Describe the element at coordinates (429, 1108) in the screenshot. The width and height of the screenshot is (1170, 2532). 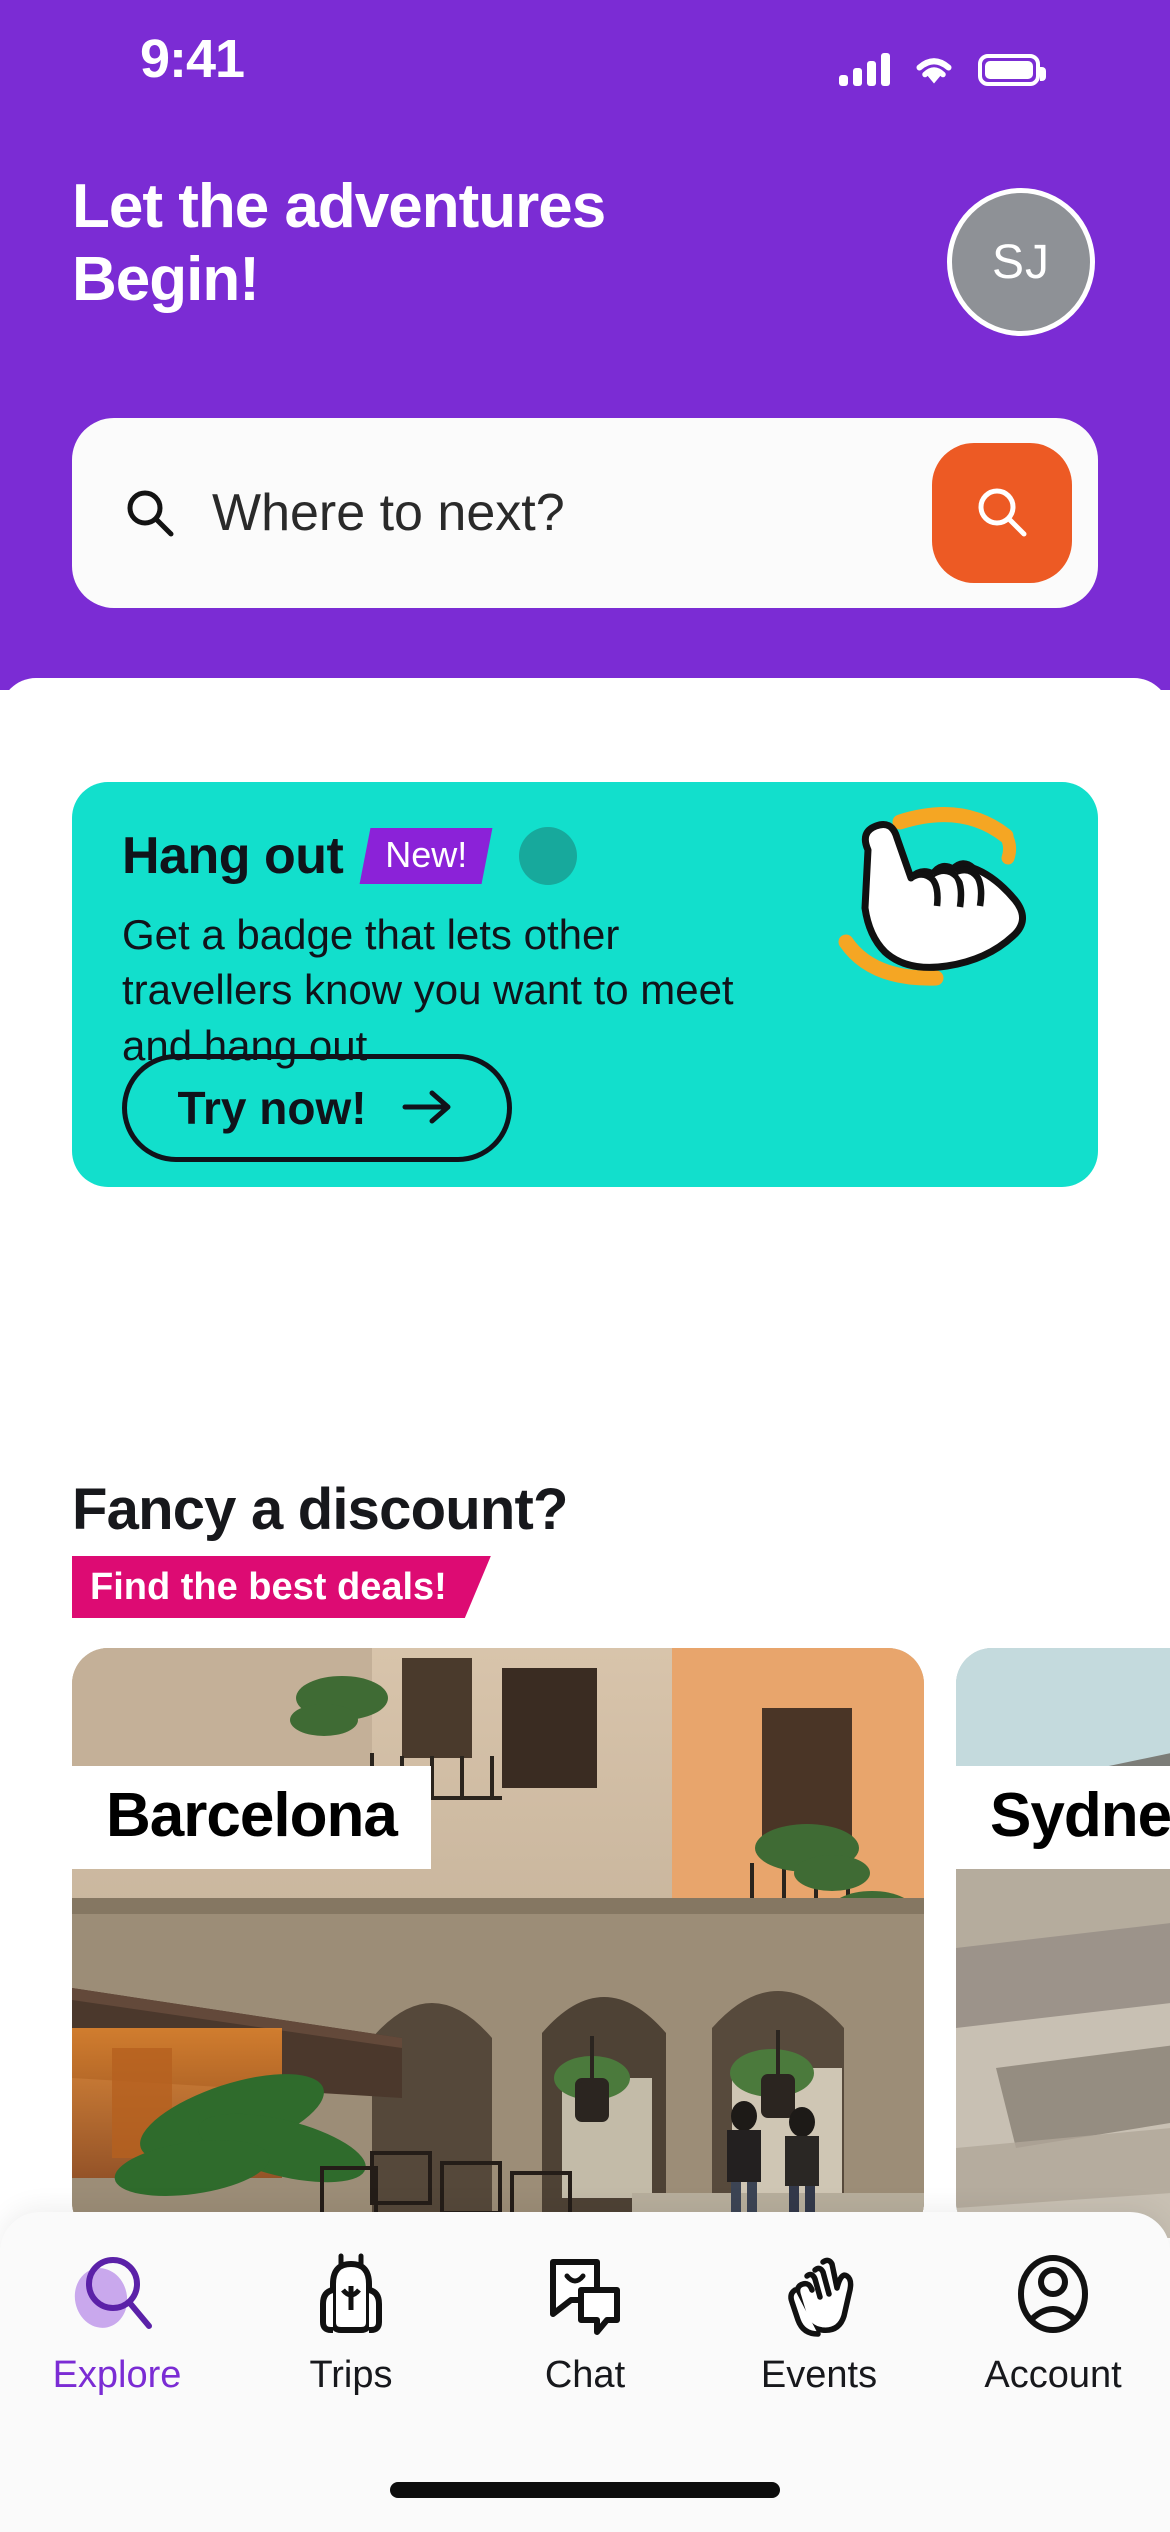
I see `arrow-right-icon` at that location.